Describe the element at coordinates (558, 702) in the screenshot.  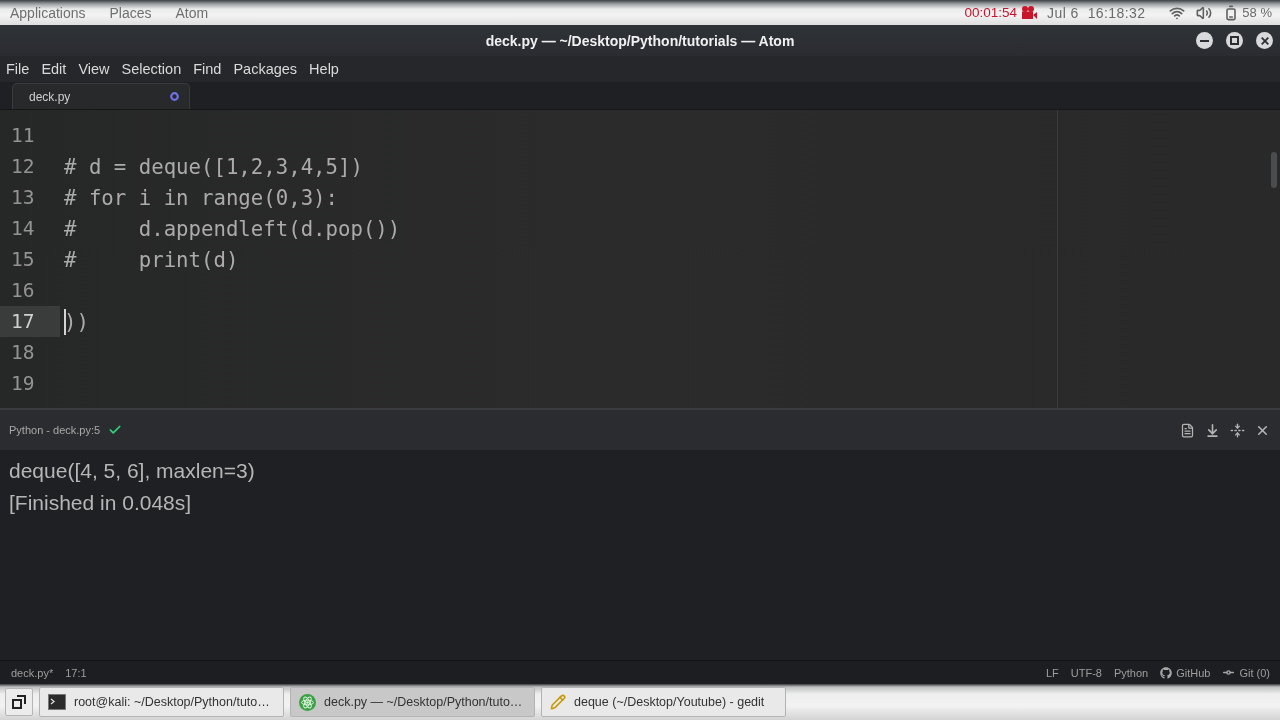
I see `pencil-icon` at that location.